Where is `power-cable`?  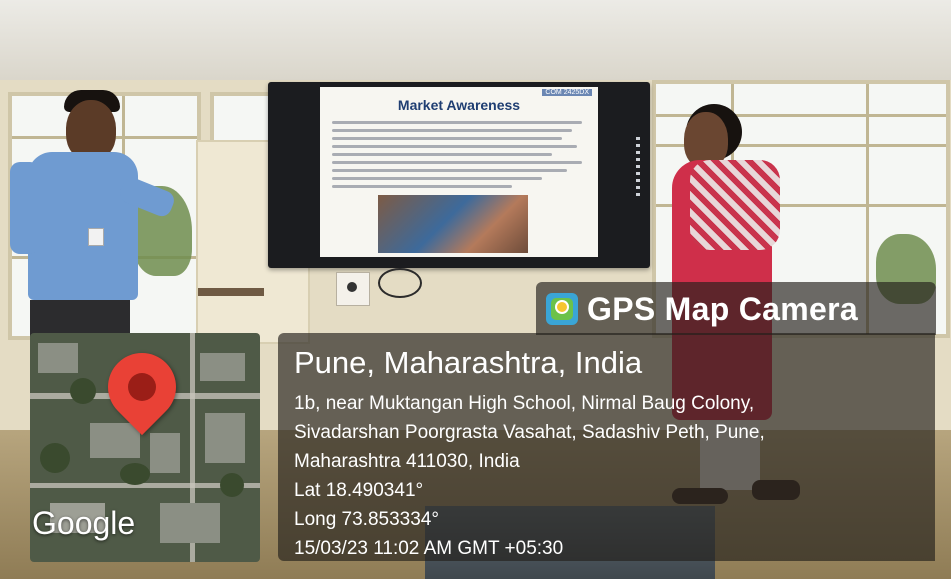 power-cable is located at coordinates (400, 283).